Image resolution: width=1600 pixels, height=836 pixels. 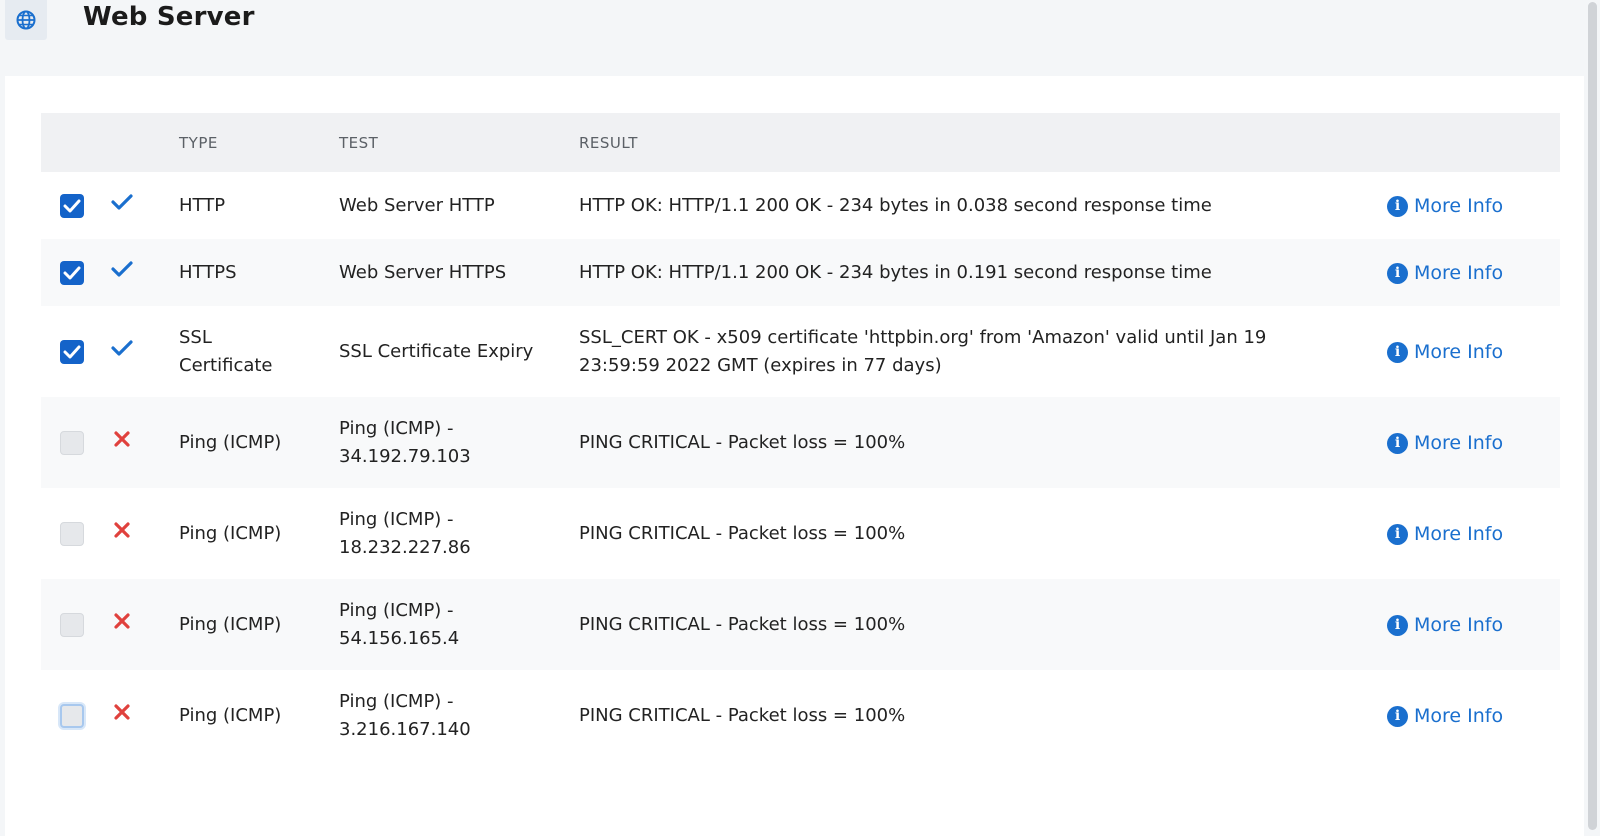 I want to click on globe-icon-container, so click(x=26, y=20).